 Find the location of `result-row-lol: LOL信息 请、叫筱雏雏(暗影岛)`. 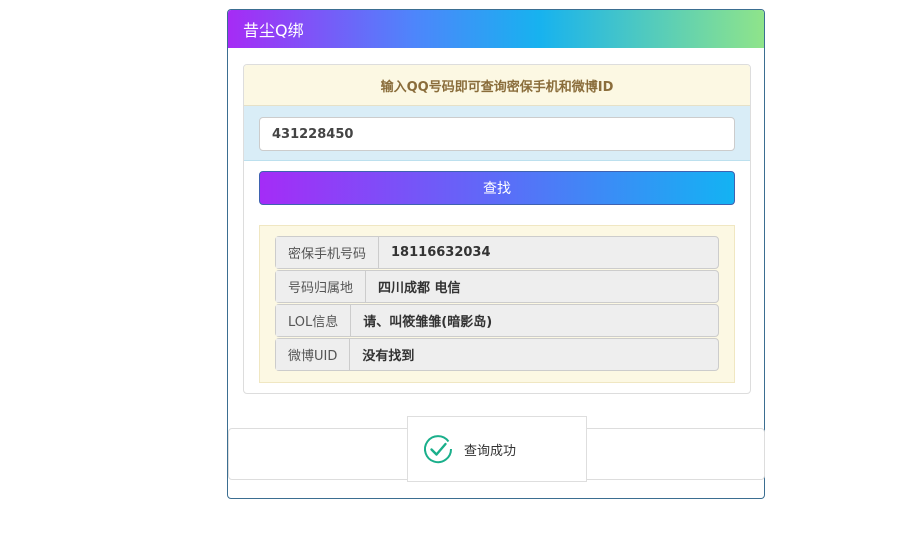

result-row-lol: LOL信息 请、叫筱雏雏(暗影岛) is located at coordinates (497, 320).